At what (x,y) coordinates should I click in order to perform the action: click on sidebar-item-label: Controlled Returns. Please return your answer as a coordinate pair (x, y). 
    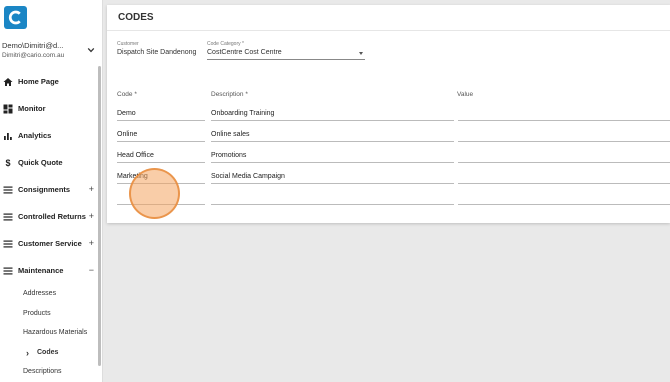
    Looking at the image, I should click on (52, 216).